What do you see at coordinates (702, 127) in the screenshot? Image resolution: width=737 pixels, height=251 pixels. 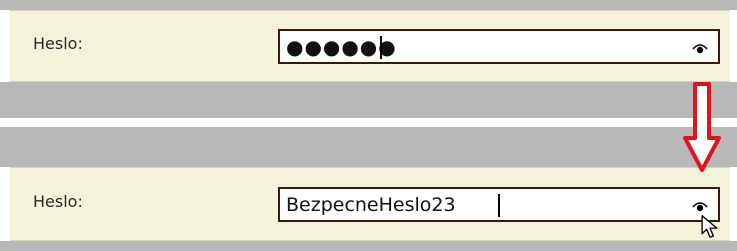 I see `down-arrow-icon` at bounding box center [702, 127].